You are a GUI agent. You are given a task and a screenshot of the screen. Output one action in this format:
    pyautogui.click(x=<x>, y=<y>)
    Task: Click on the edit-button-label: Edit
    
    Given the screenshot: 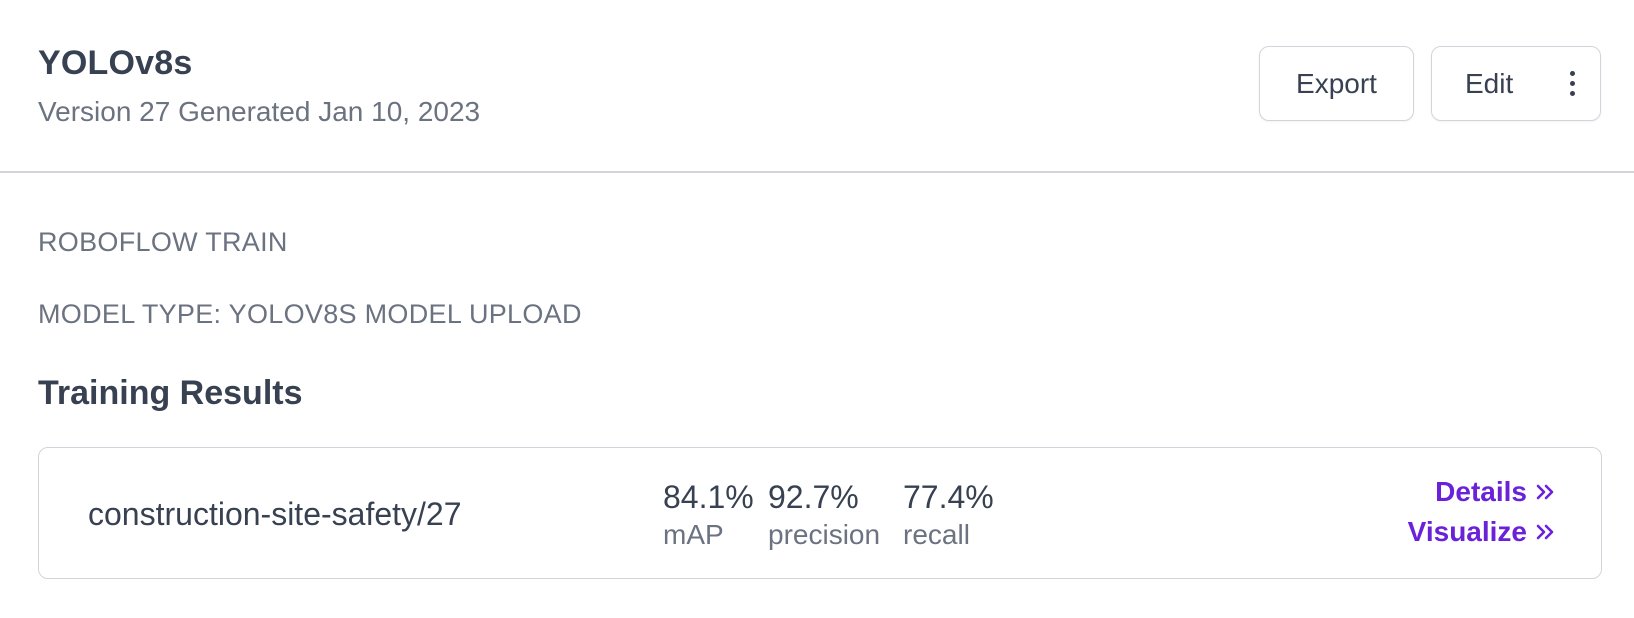 What is the action you would take?
    pyautogui.click(x=1489, y=83)
    